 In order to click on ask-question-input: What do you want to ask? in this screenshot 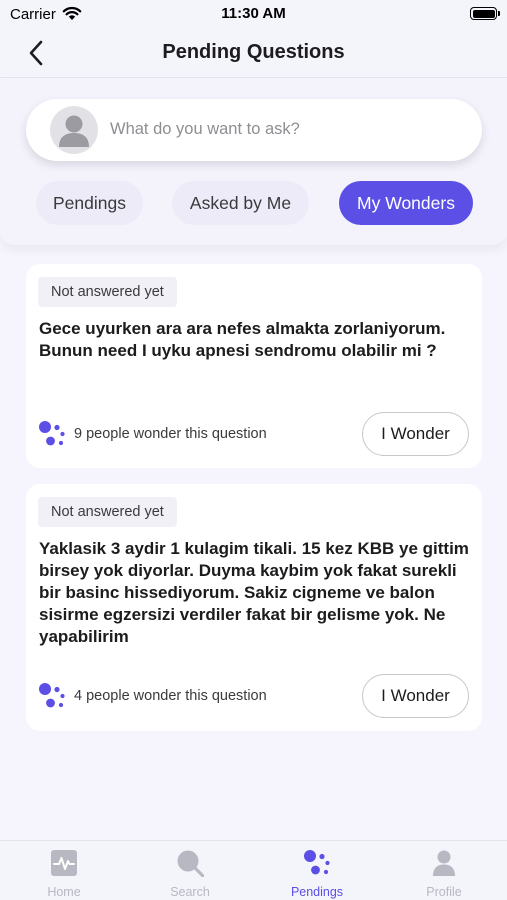, I will do `click(254, 130)`.